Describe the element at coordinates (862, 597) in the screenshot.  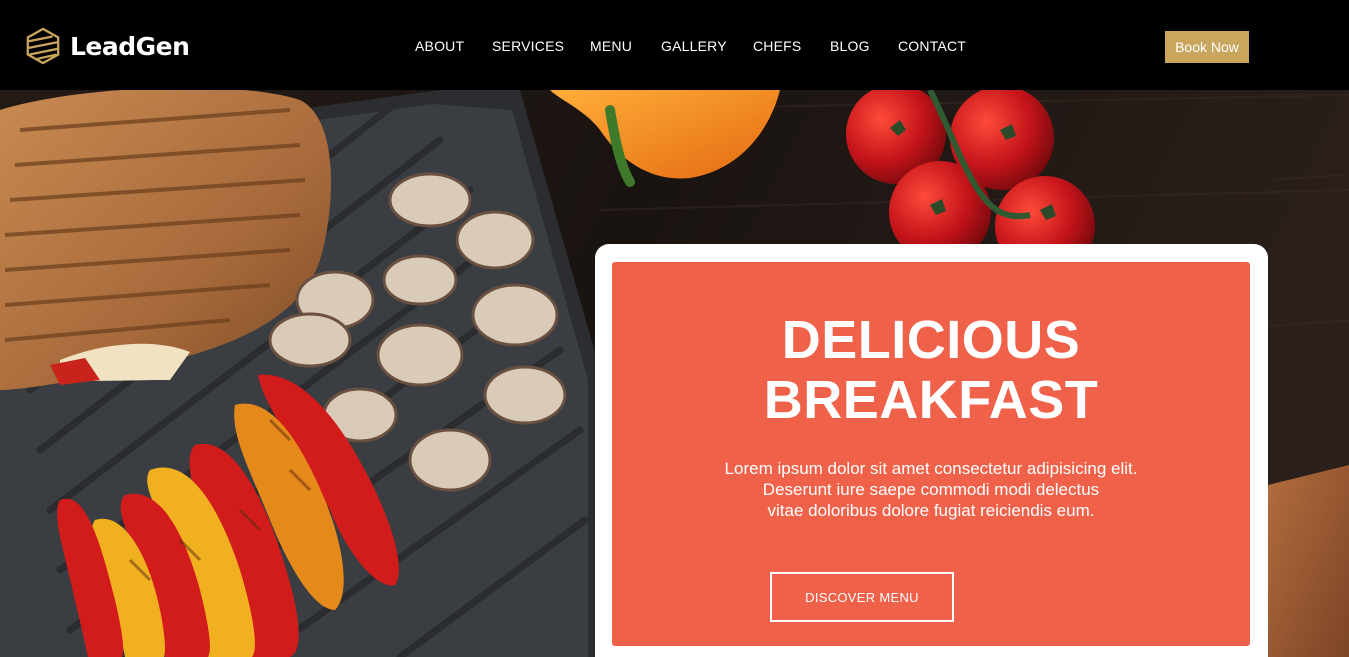
I see `discover-menu-button: DISCOVER MENU` at that location.